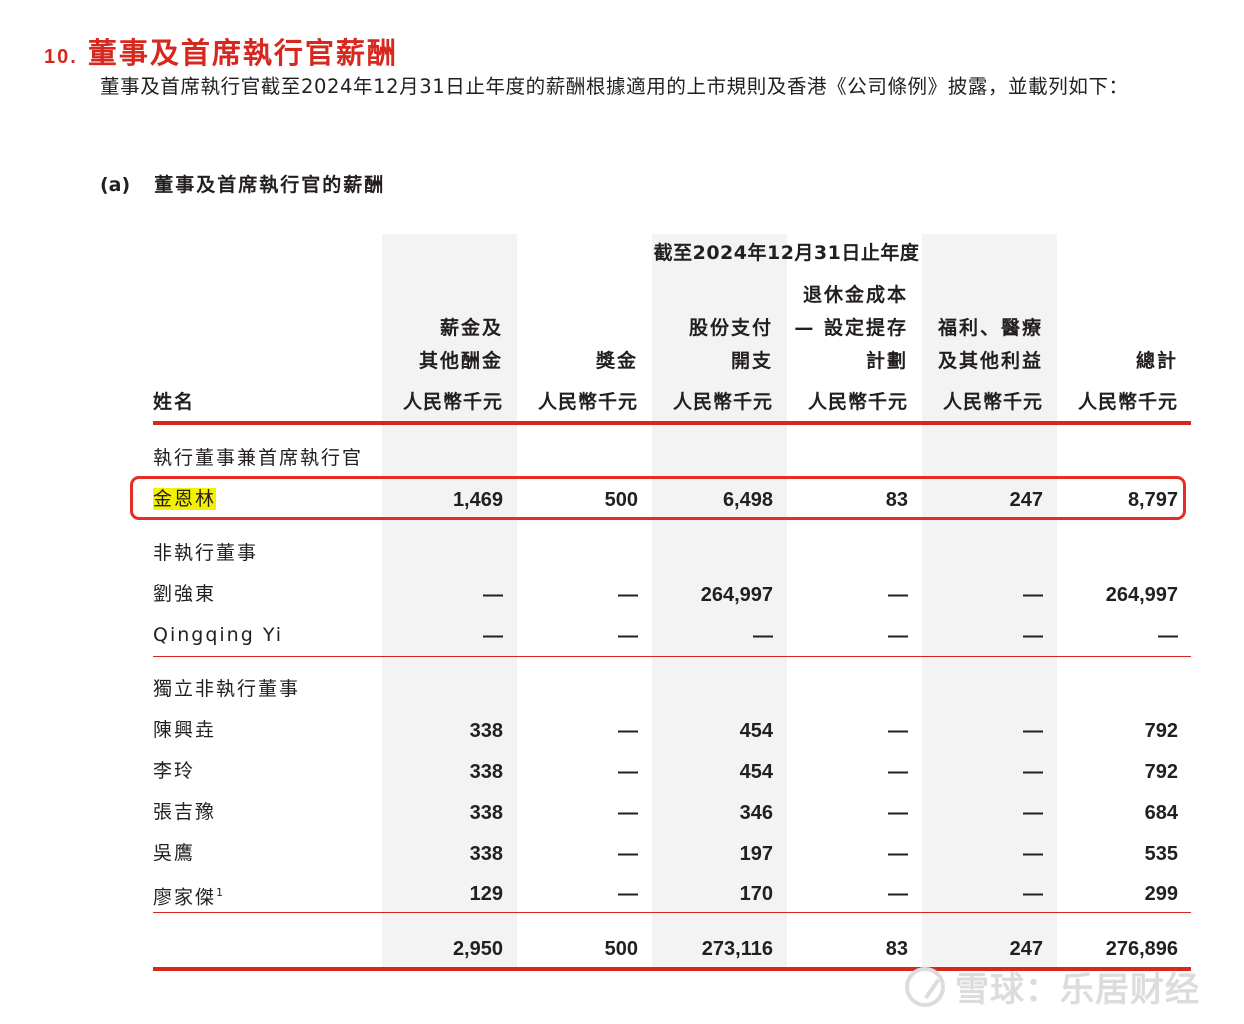 The height and width of the screenshot is (1024, 1244). What do you see at coordinates (1141, 949) in the screenshot?
I see `total-cell: 276,896` at bounding box center [1141, 949].